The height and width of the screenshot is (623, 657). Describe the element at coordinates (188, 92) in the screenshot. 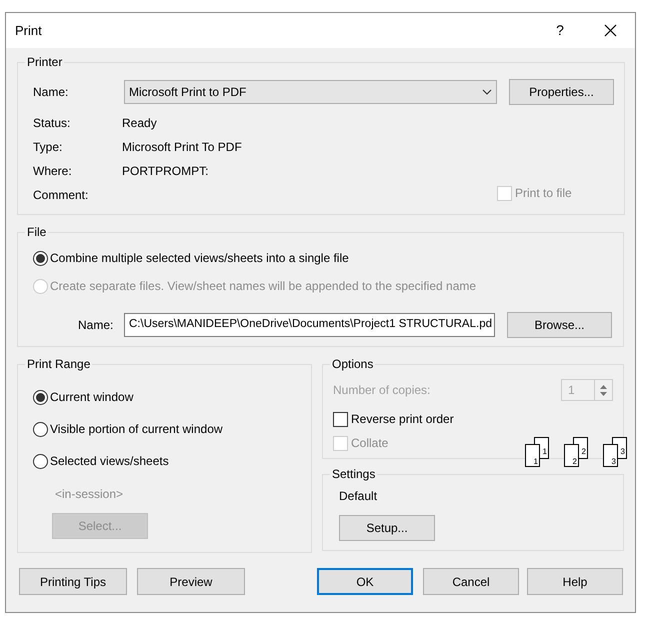

I see `dropdown-value: Microsoft Print to PDF` at that location.